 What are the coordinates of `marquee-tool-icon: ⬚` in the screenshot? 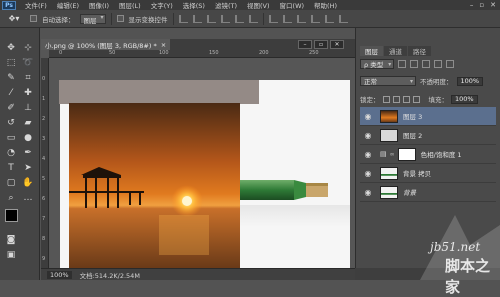 It's located at (11, 63).